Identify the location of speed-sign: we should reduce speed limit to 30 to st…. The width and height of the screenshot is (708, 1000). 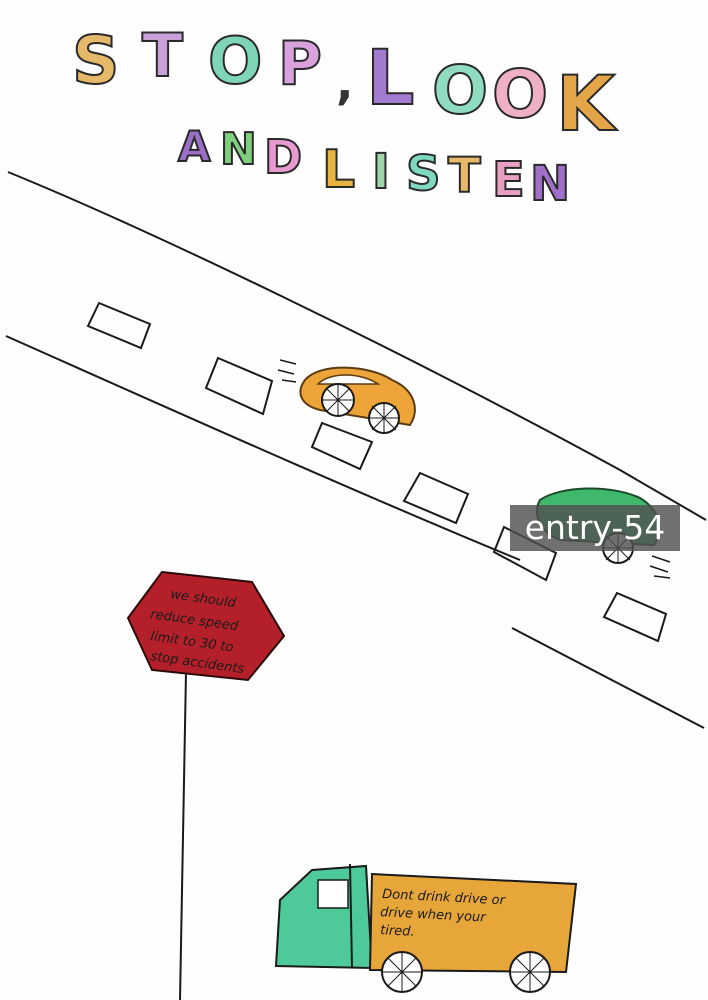
(206, 785).